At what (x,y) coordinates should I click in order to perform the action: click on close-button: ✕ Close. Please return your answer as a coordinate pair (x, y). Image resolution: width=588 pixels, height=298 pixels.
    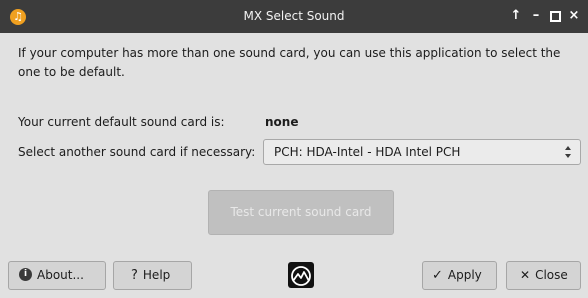
    Looking at the image, I should click on (543, 275).